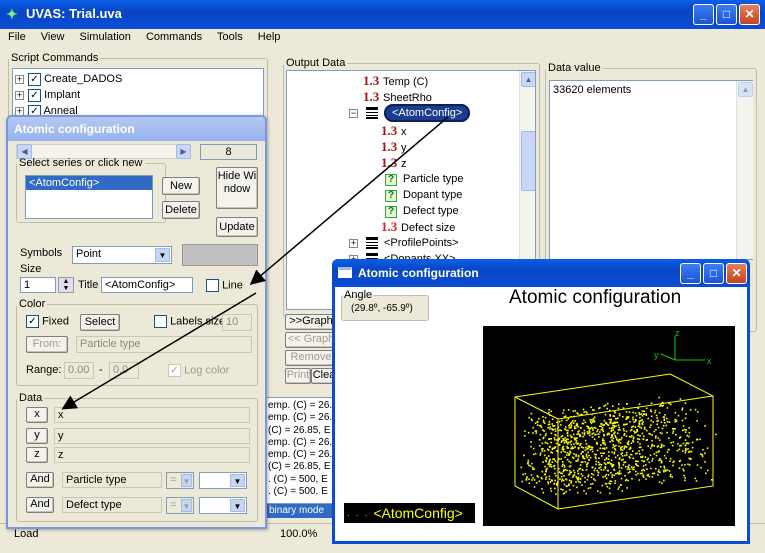 Image resolution: width=765 pixels, height=553 pixels. I want to click on arrow-to-graph, so click(349, 200).